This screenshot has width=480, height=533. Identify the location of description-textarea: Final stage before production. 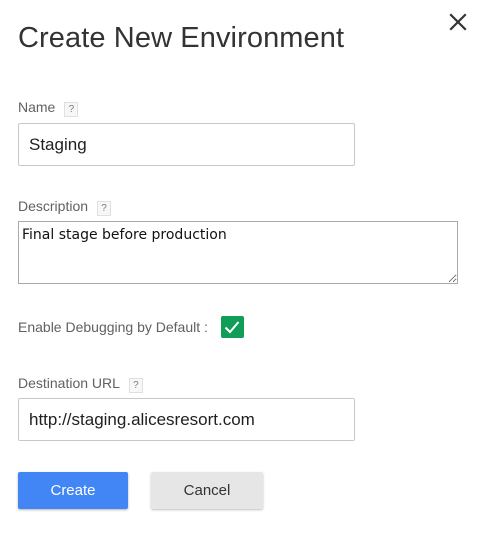
(238, 252).